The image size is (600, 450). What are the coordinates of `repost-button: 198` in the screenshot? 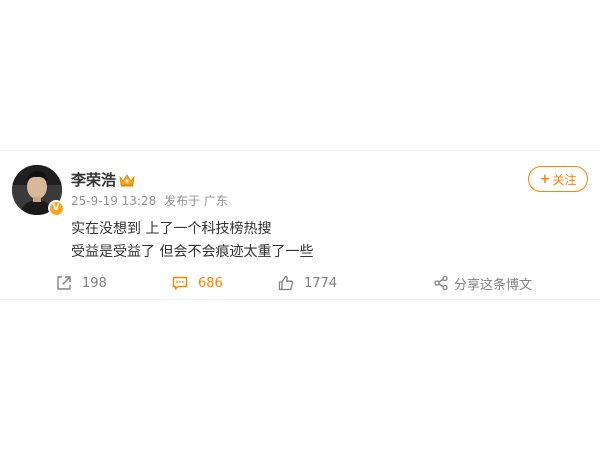 It's located at (81, 283).